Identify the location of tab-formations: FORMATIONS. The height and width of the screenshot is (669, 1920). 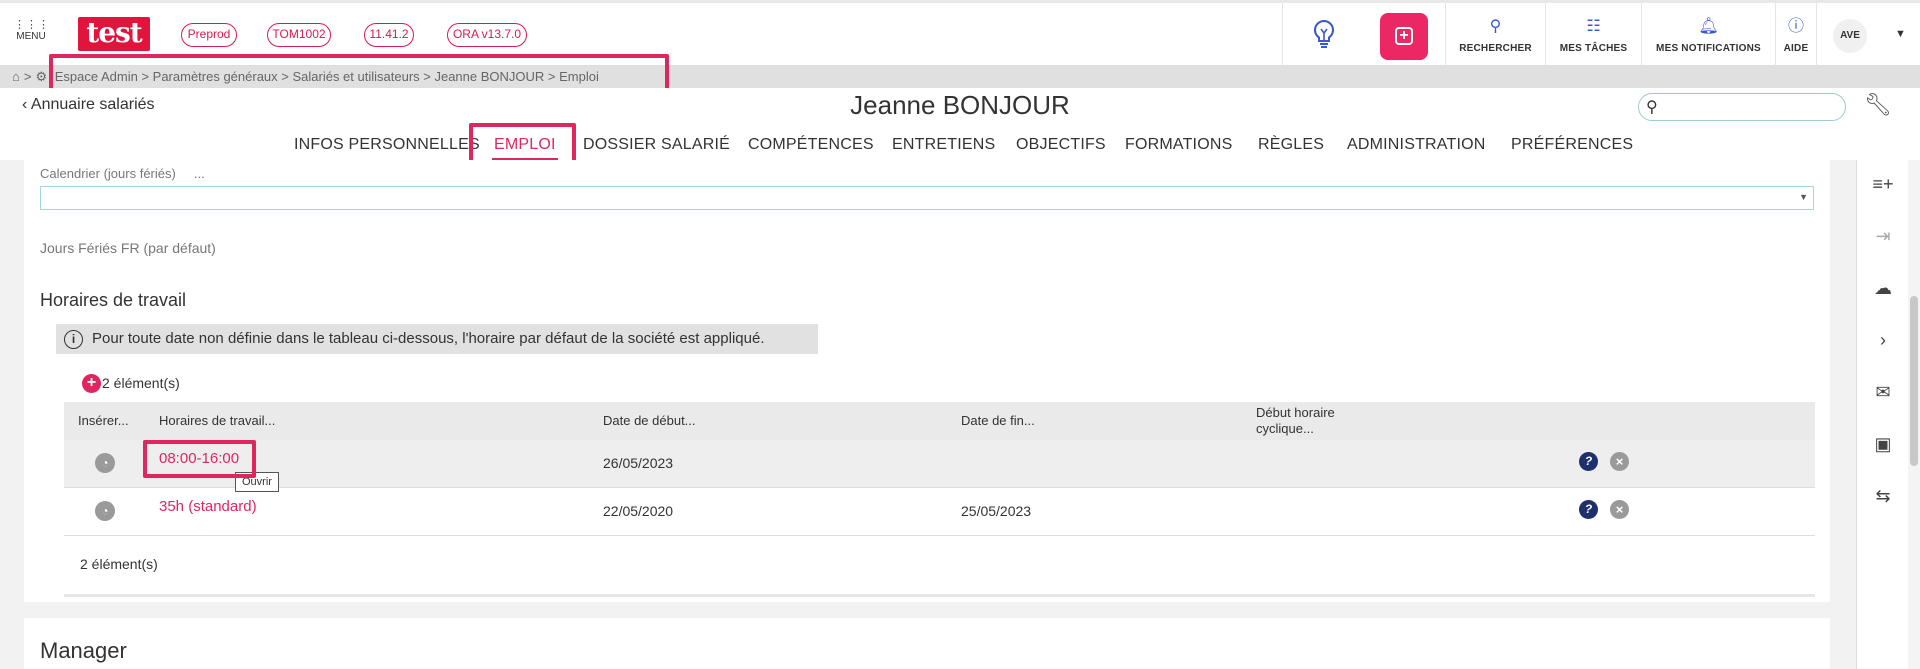
(1178, 145).